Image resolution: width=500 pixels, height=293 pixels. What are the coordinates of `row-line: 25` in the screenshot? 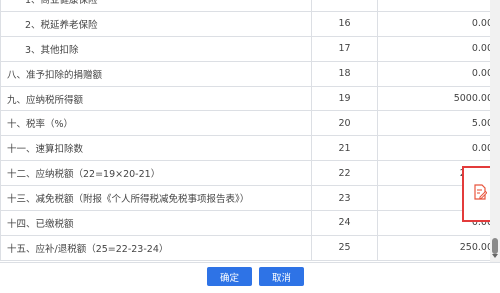 It's located at (344, 247).